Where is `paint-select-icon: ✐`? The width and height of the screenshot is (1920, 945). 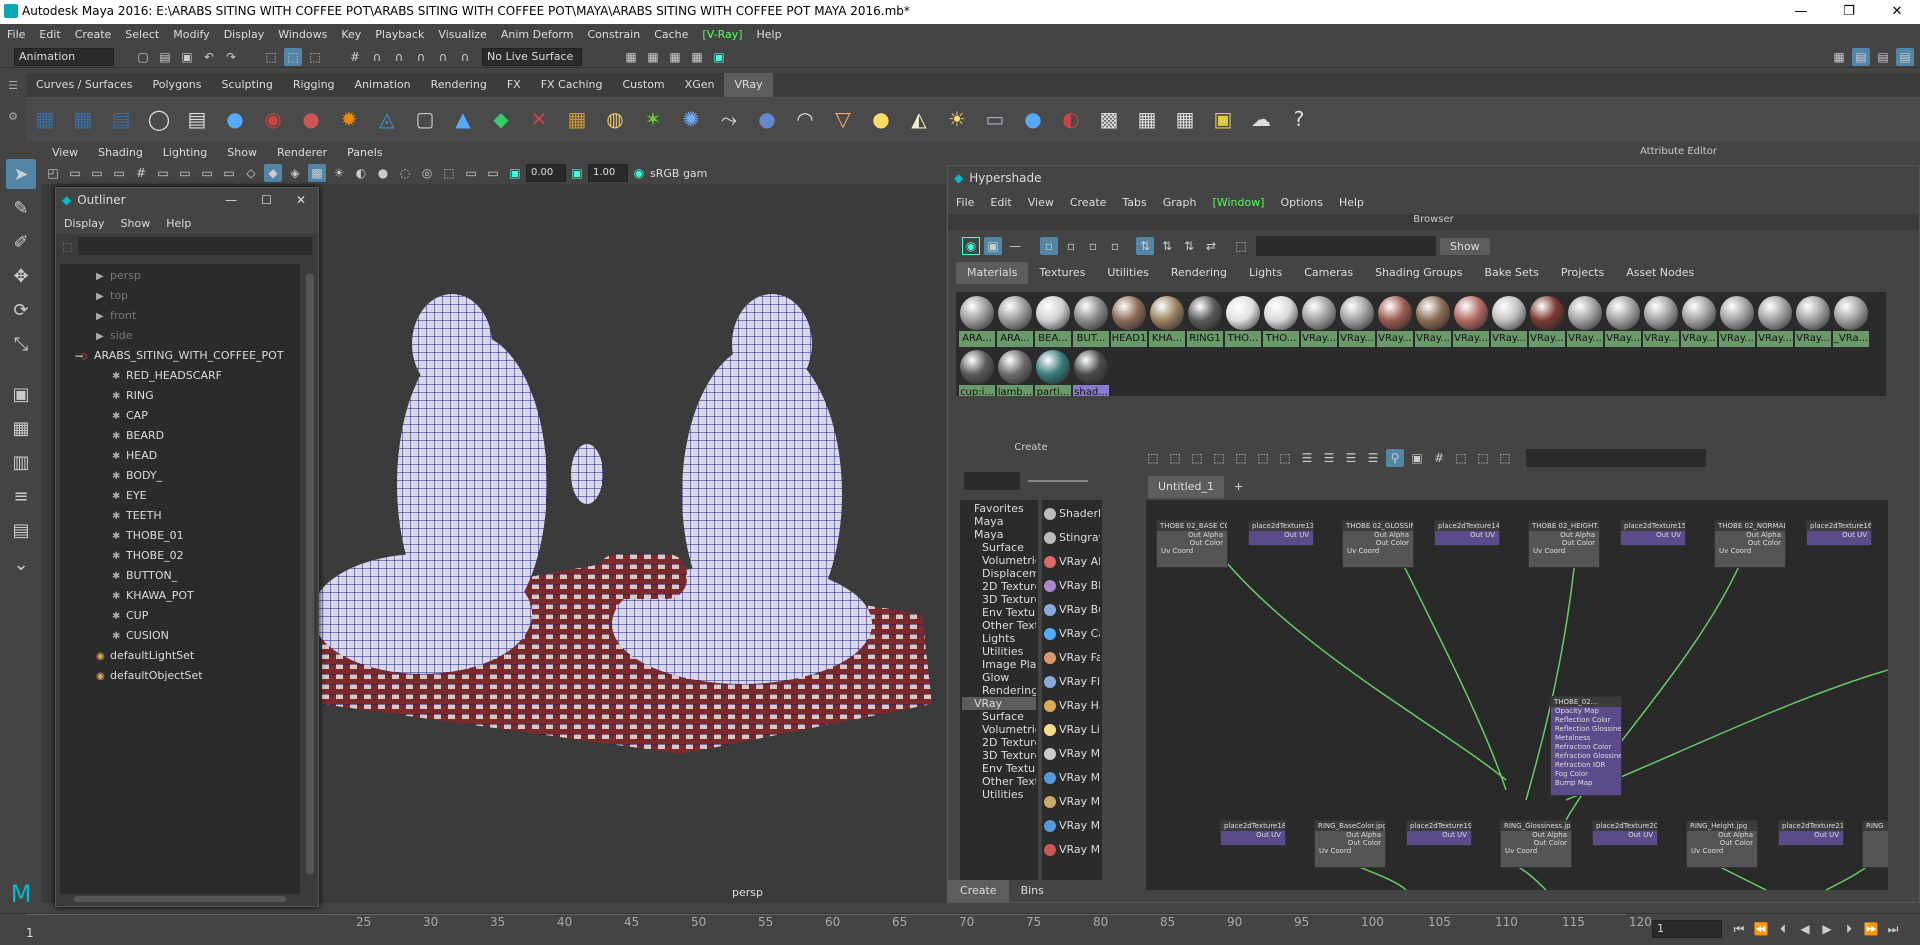
paint-select-icon: ✐ is located at coordinates (21, 242).